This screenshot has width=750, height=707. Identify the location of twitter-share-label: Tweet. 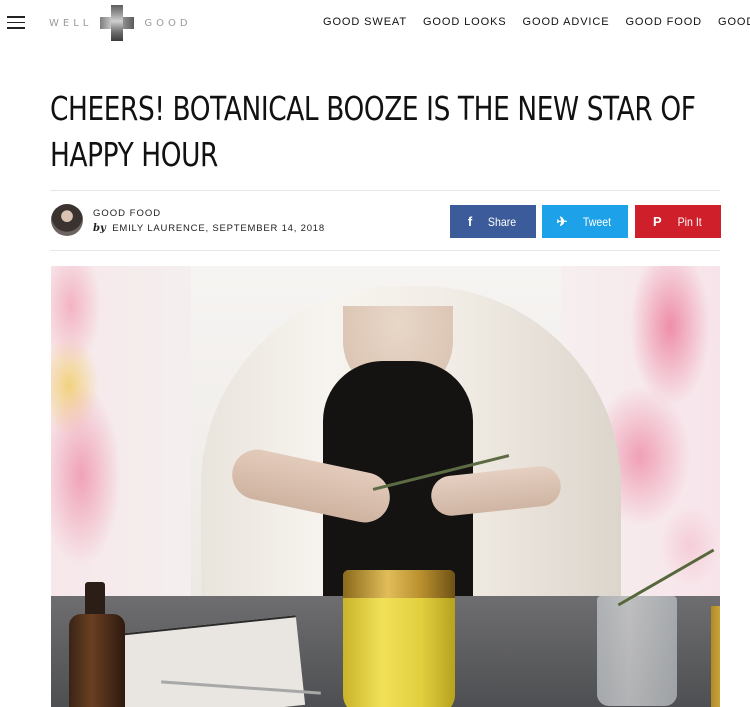
(597, 221).